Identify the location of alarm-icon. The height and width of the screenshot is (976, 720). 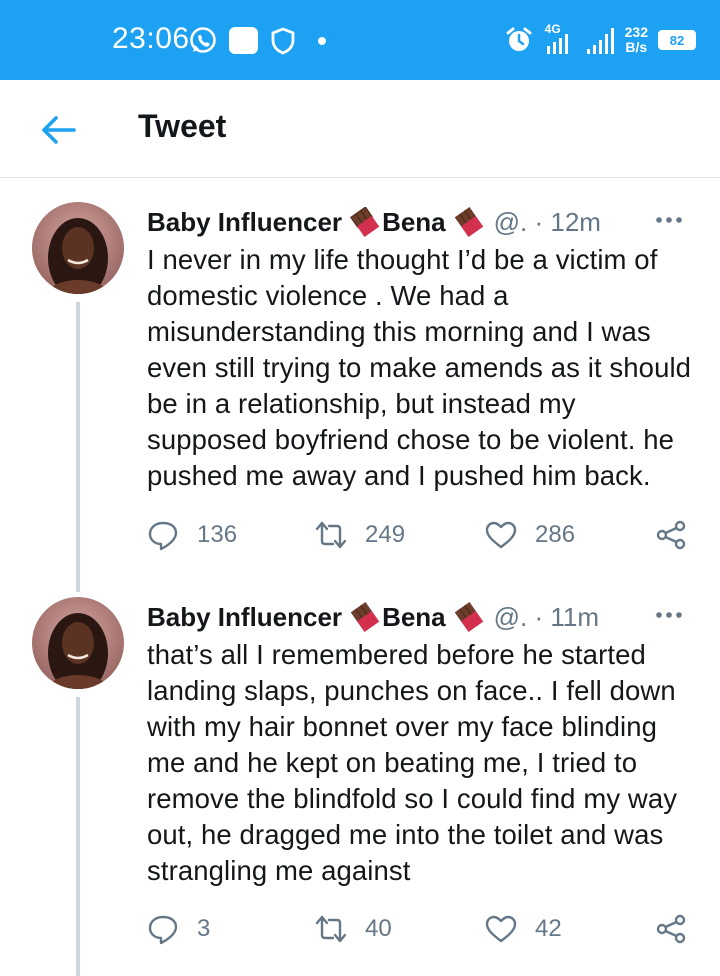
(519, 39).